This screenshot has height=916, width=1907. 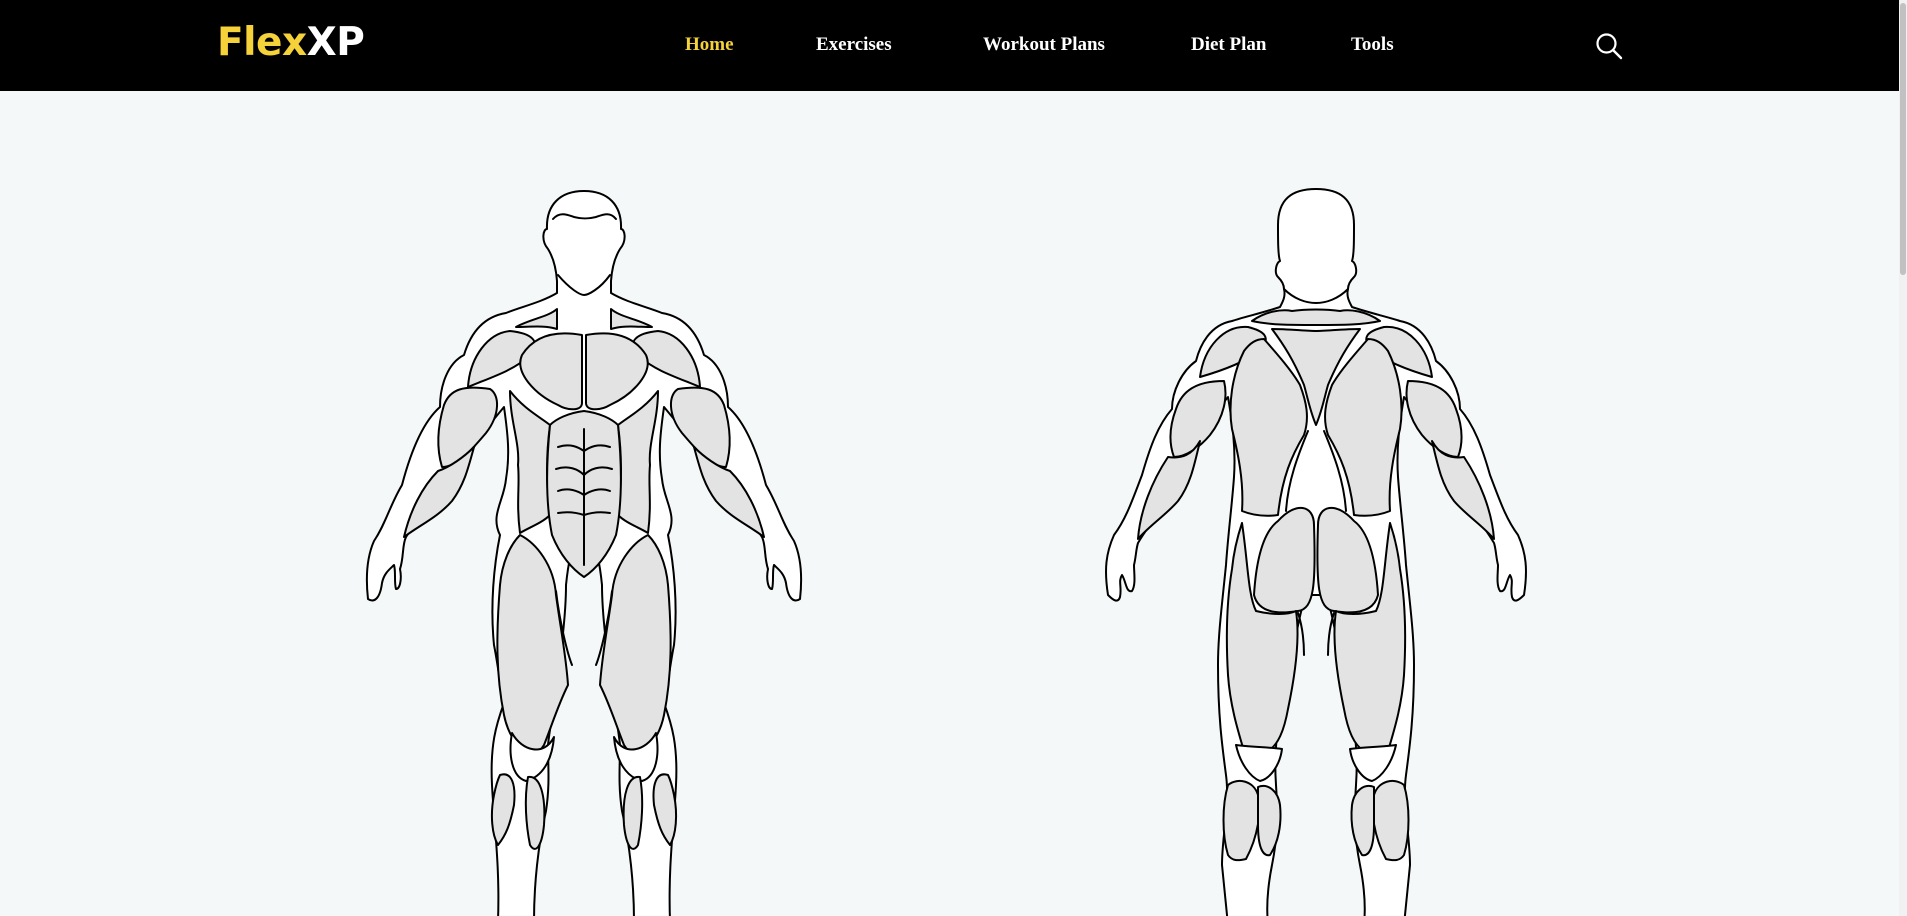 What do you see at coordinates (633, 812) in the screenshot?
I see `front-calf-inner-right` at bounding box center [633, 812].